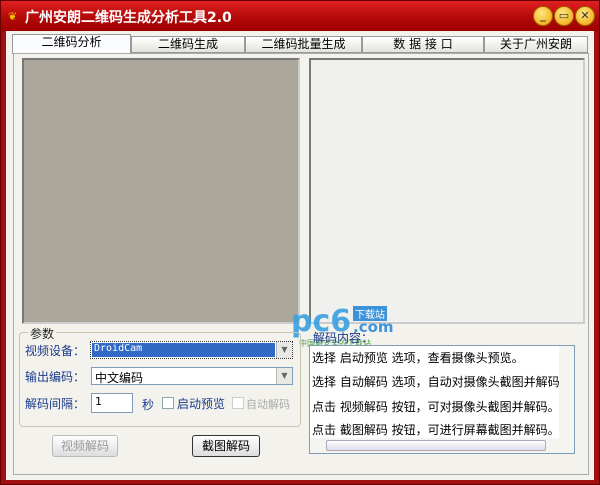 Image resolution: width=600 pixels, height=485 pixels. I want to click on close-button: ✕, so click(585, 16).